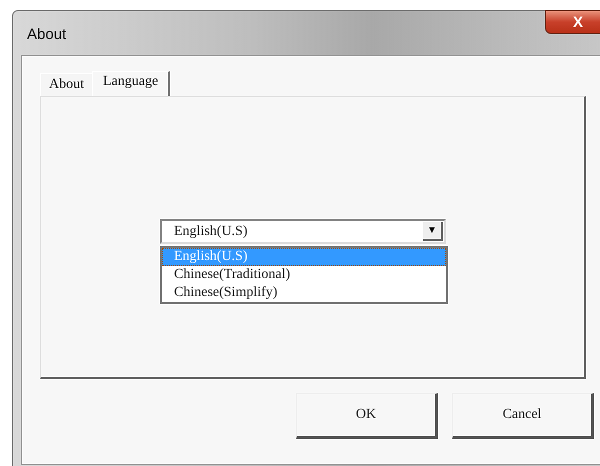  What do you see at coordinates (131, 83) in the screenshot?
I see `tab: Language` at bounding box center [131, 83].